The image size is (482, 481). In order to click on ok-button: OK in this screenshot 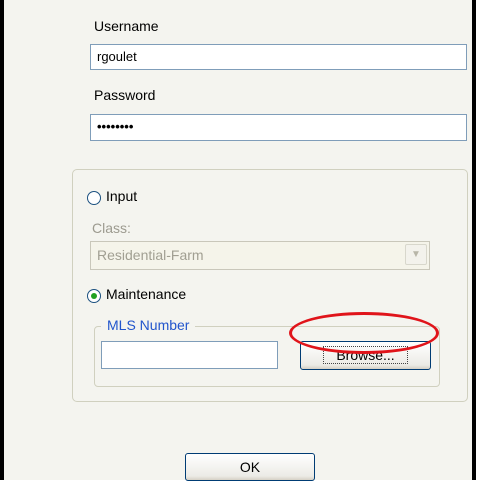, I will do `click(250, 467)`.